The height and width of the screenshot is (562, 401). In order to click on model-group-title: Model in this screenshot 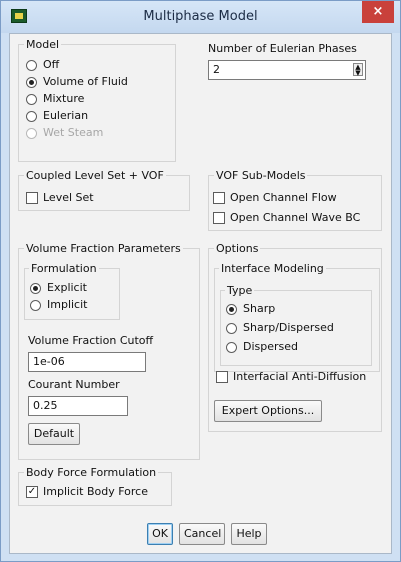, I will do `click(43, 44)`.